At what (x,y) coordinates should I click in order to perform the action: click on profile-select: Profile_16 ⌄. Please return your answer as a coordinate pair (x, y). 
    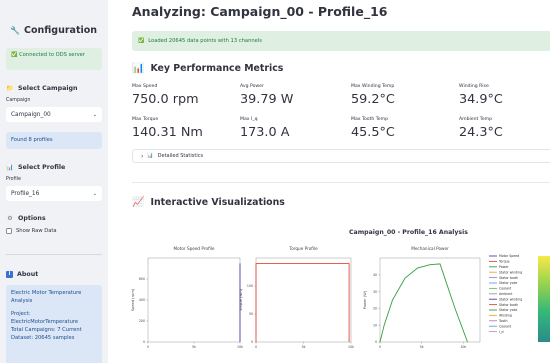
    Looking at the image, I should click on (54, 193).